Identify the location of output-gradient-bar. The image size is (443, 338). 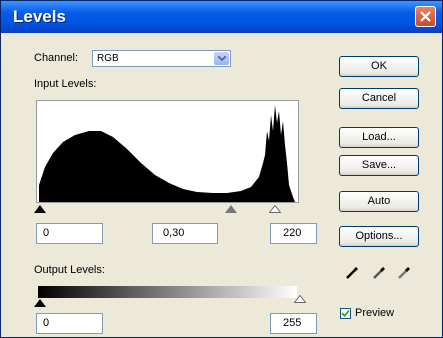
(167, 292).